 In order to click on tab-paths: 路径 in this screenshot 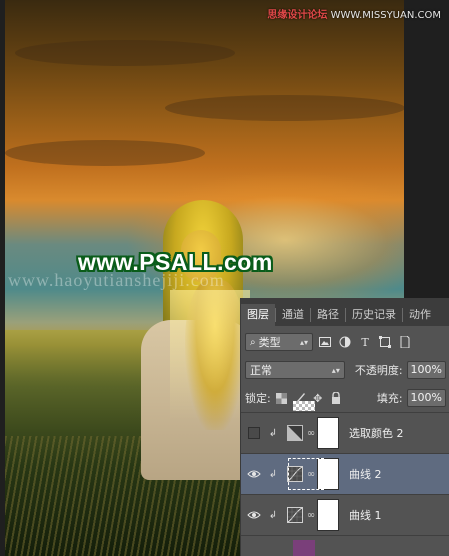, I will do `click(328, 315)`.